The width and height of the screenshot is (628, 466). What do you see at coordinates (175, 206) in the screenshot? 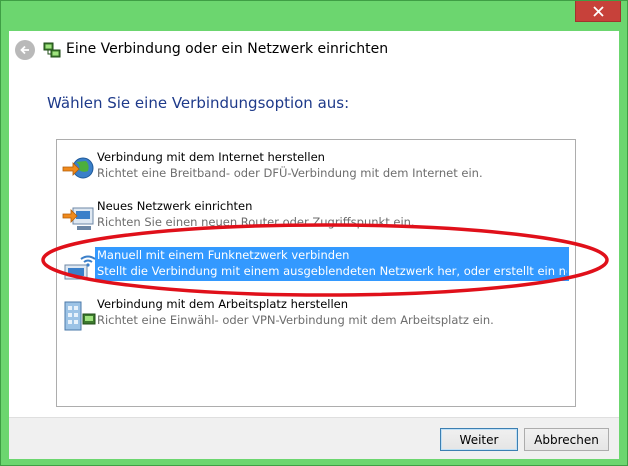
I see `option-title: Neues Netzwerk einrichten` at bounding box center [175, 206].